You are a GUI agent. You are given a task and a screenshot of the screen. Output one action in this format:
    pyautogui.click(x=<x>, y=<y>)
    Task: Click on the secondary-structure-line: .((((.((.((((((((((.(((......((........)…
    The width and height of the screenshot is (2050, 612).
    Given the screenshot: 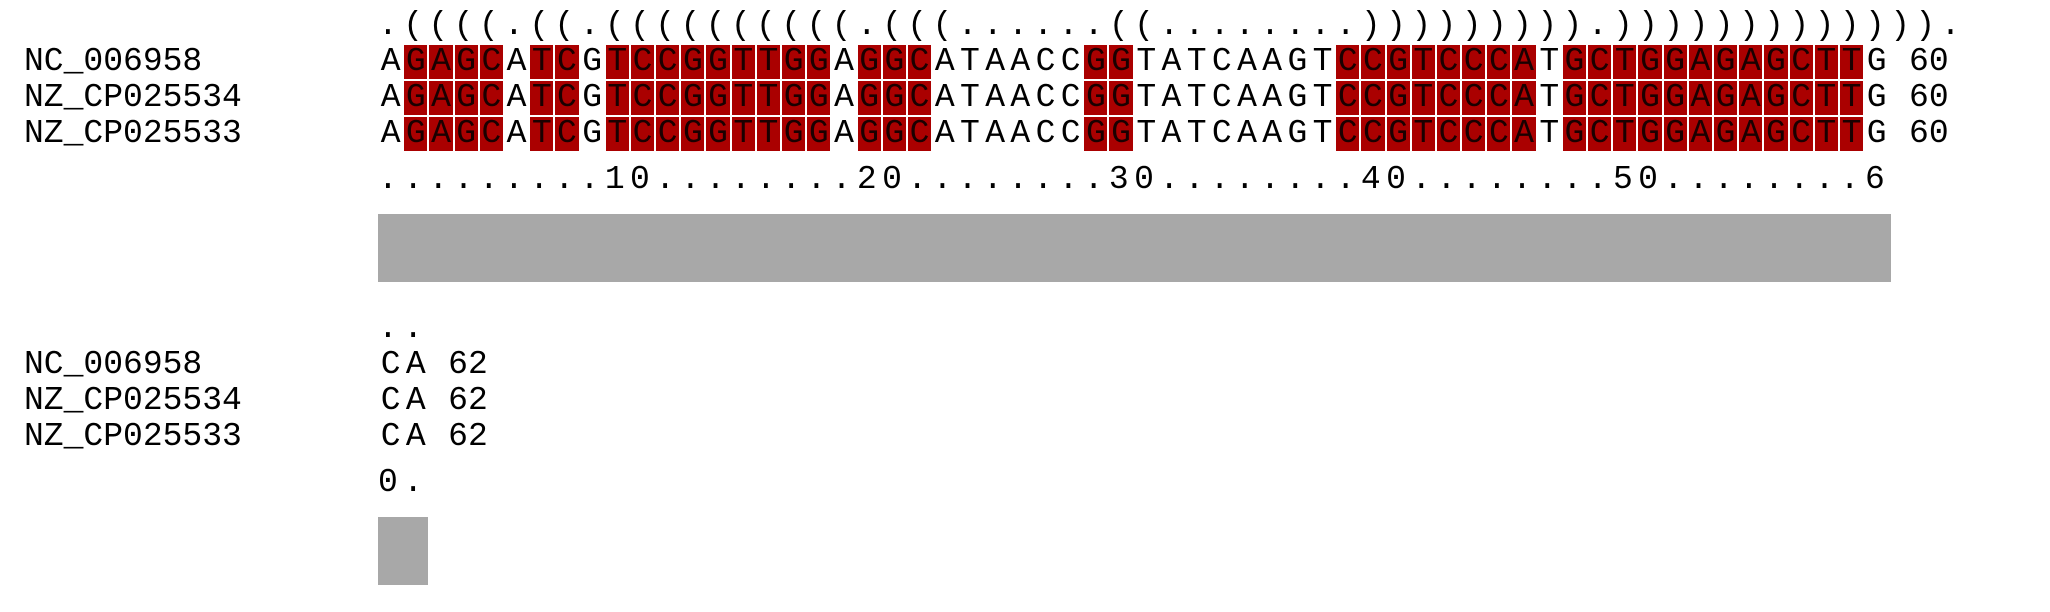 What is the action you would take?
    pyautogui.click(x=1172, y=25)
    